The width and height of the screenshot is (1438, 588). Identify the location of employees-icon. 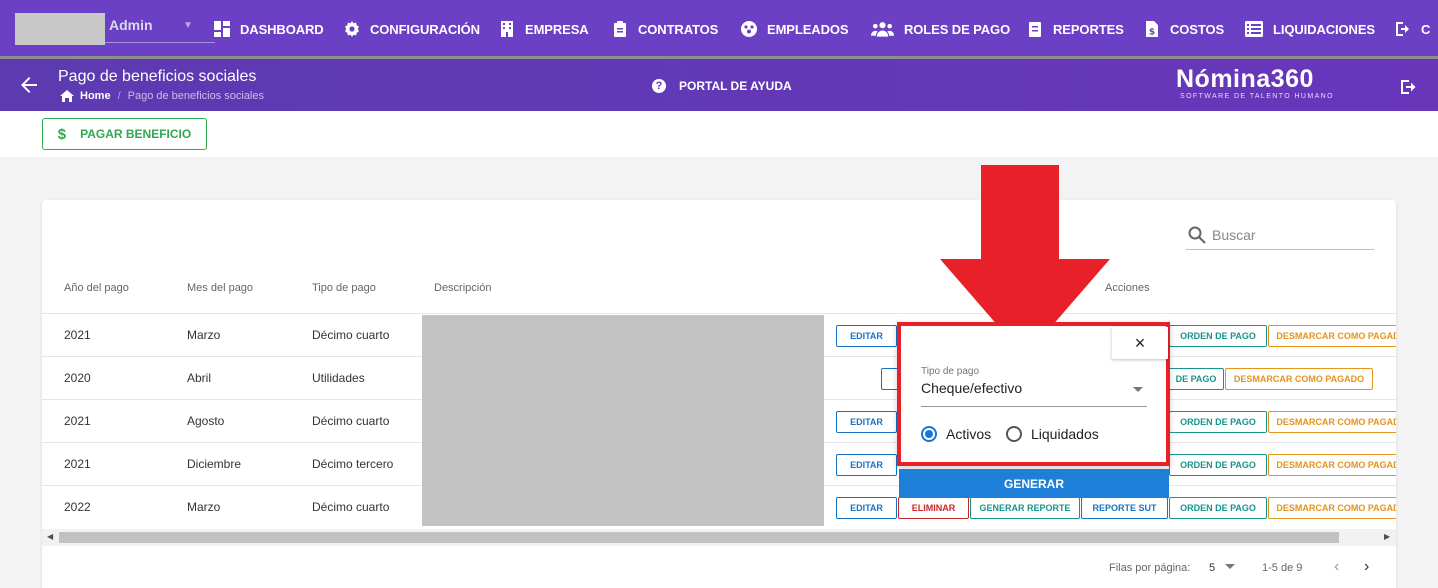
(749, 29).